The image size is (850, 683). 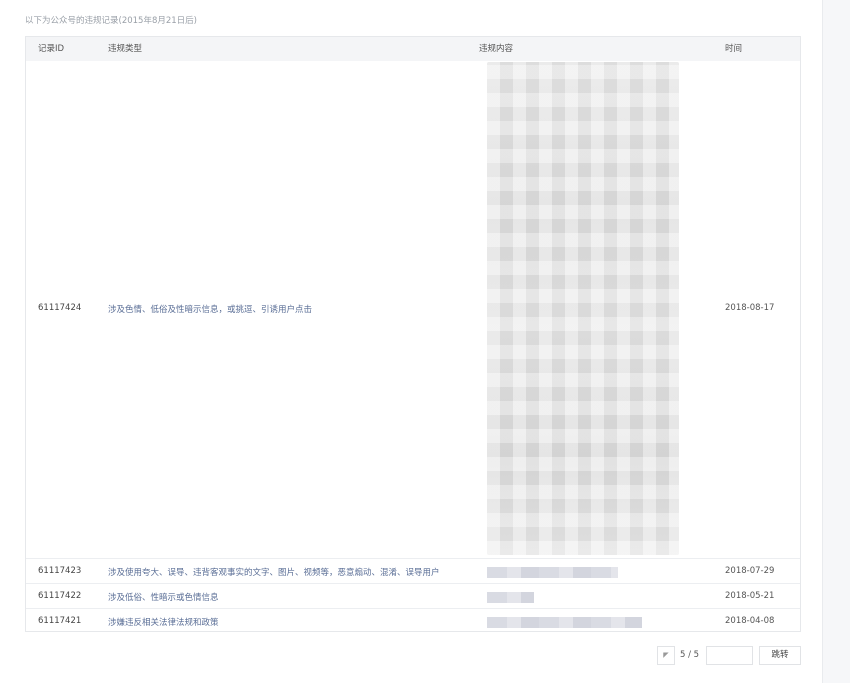 I want to click on violation-type-link: 涉嫌违反相关法律法规和政策, so click(x=163, y=622).